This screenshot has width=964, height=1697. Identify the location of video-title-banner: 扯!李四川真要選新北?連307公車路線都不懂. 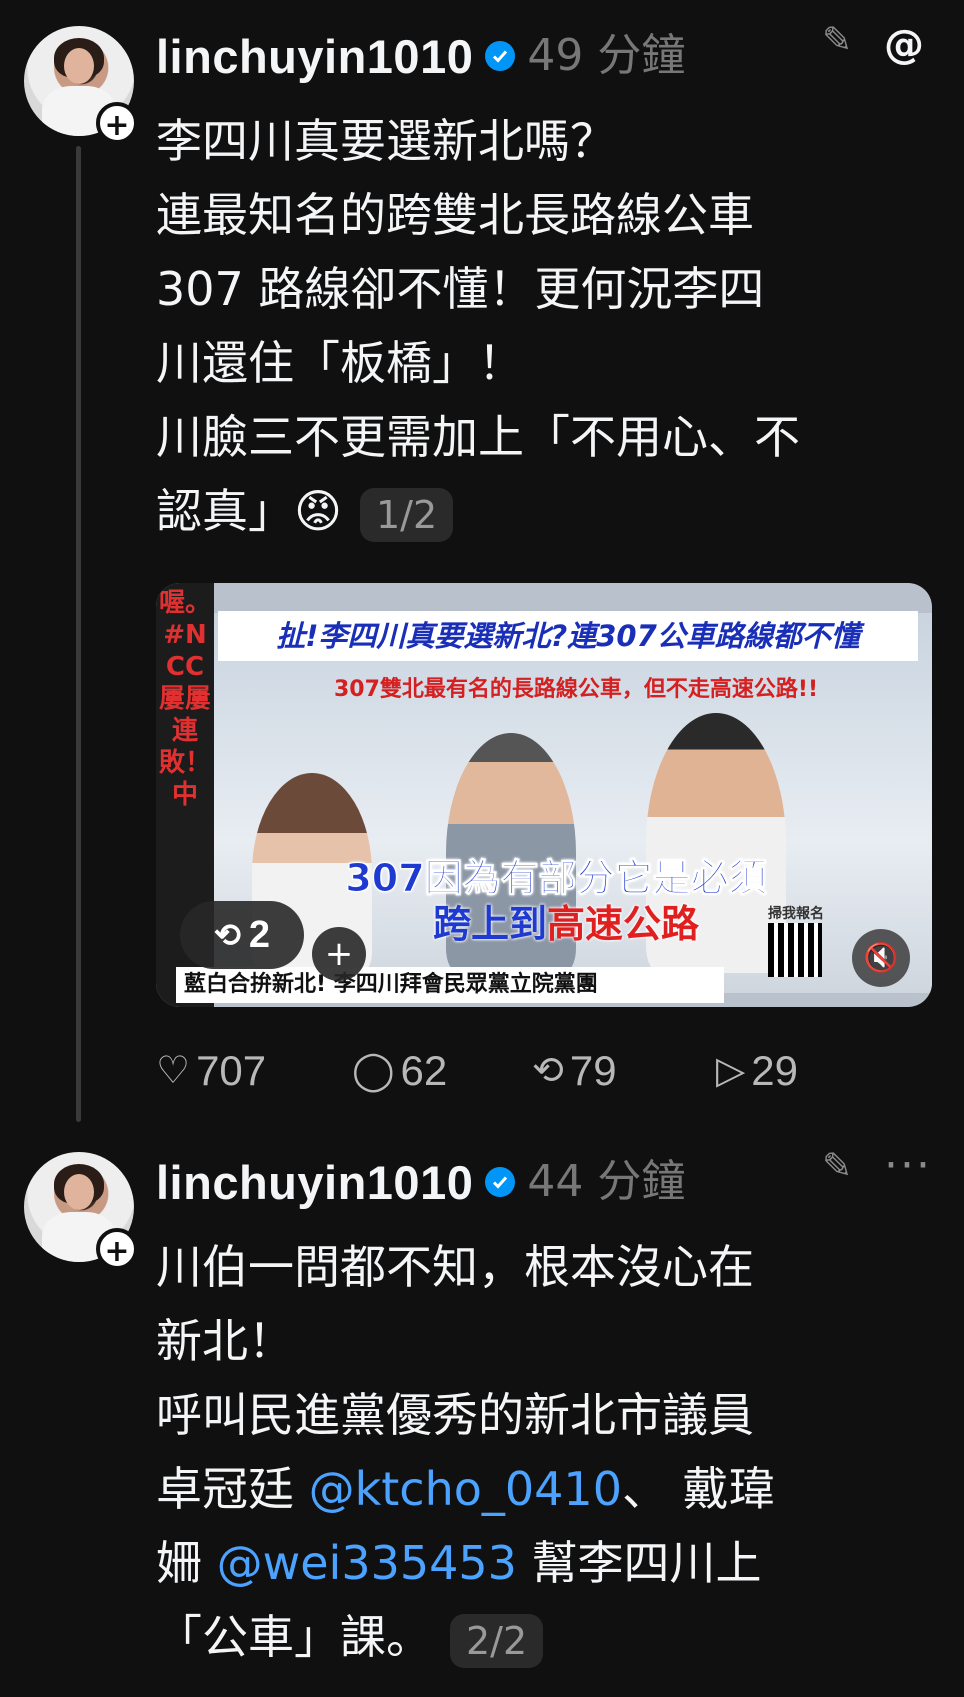
(568, 636).